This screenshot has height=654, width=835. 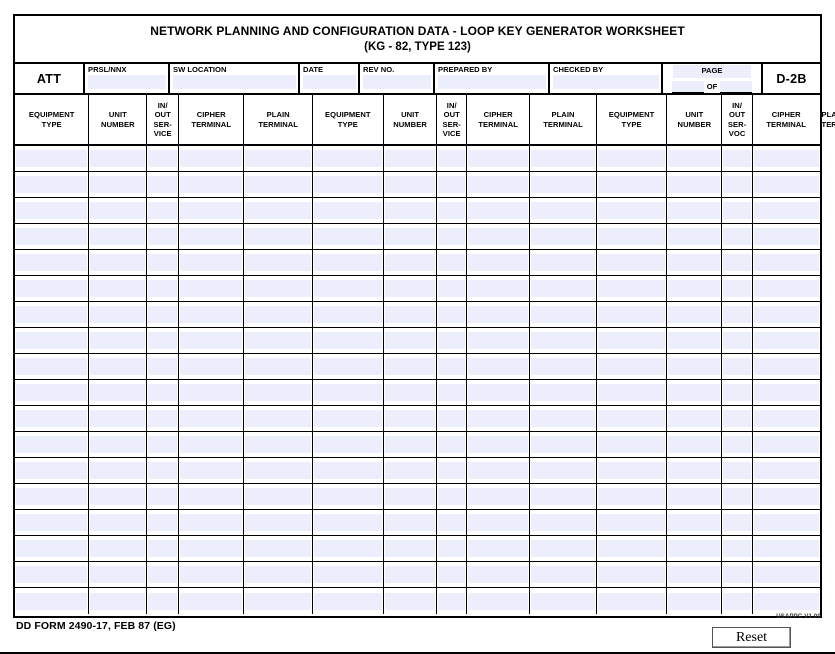 I want to click on page-total-input, so click(x=736, y=87).